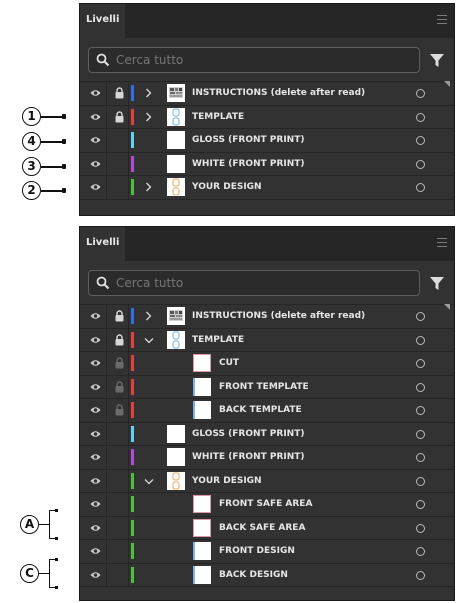 The width and height of the screenshot is (461, 603). What do you see at coordinates (31, 116) in the screenshot?
I see `callout-1: 1` at bounding box center [31, 116].